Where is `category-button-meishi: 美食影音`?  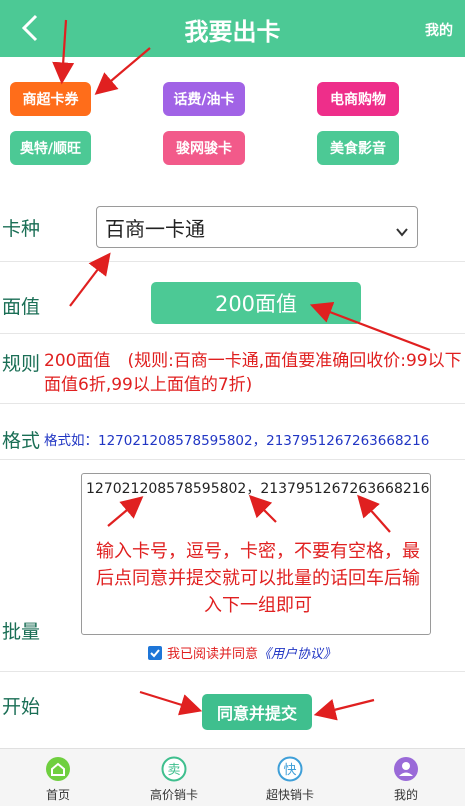
category-button-meishi: 美食影音 is located at coordinates (358, 148).